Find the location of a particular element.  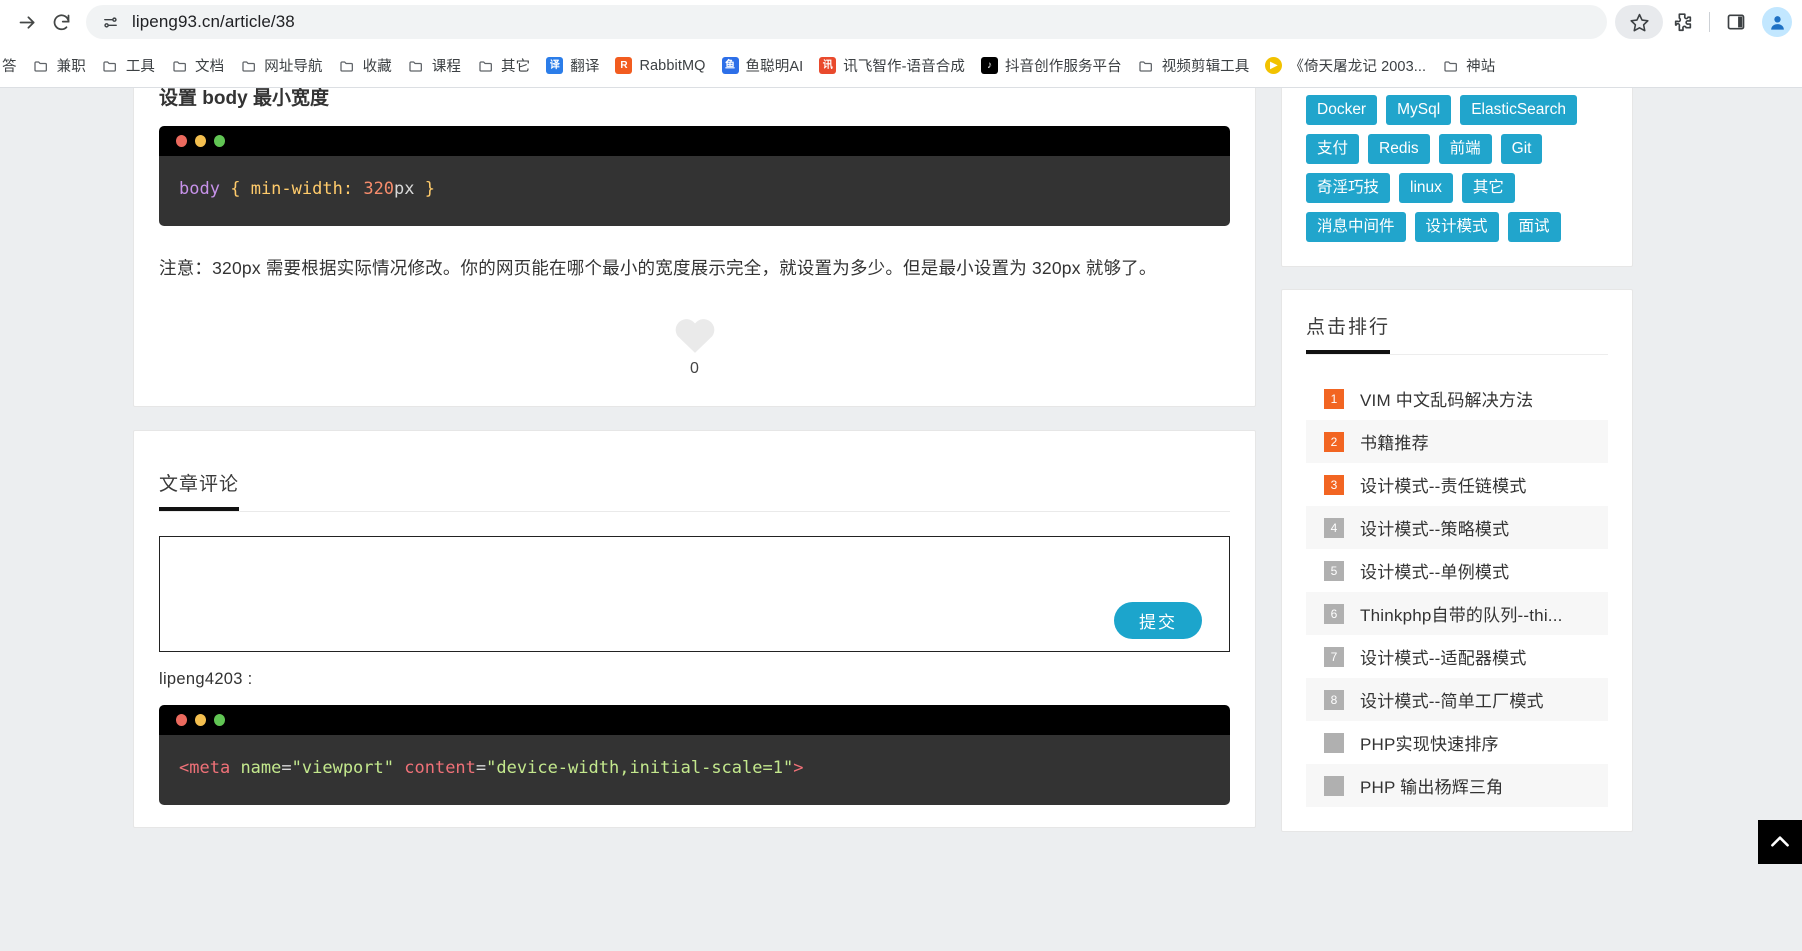

side-panel-button is located at coordinates (1736, 22).